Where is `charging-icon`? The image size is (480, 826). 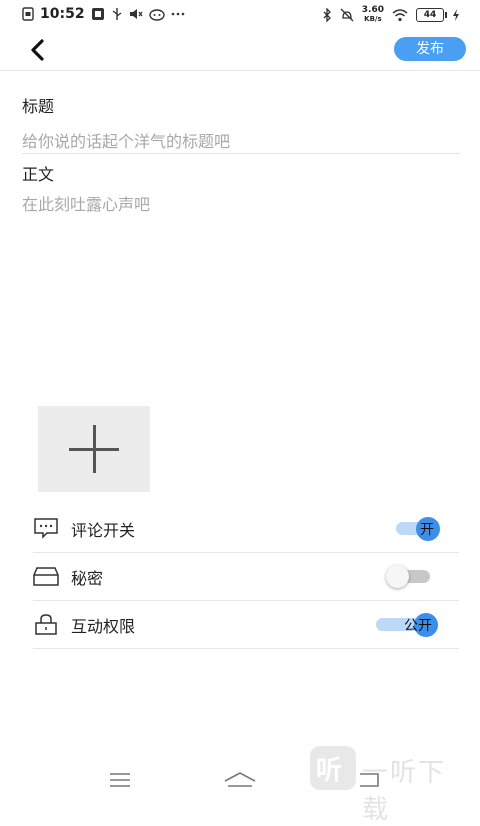 charging-icon is located at coordinates (456, 15).